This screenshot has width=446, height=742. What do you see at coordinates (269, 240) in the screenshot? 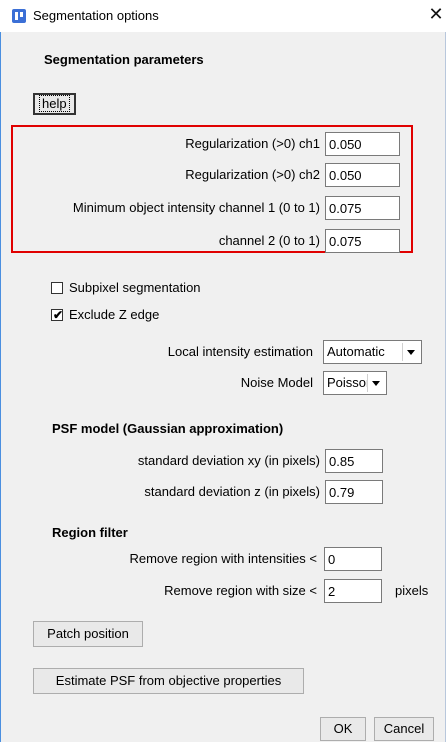
I see `min-intensity-ch2-label: channel 2 (0 to 1)` at bounding box center [269, 240].